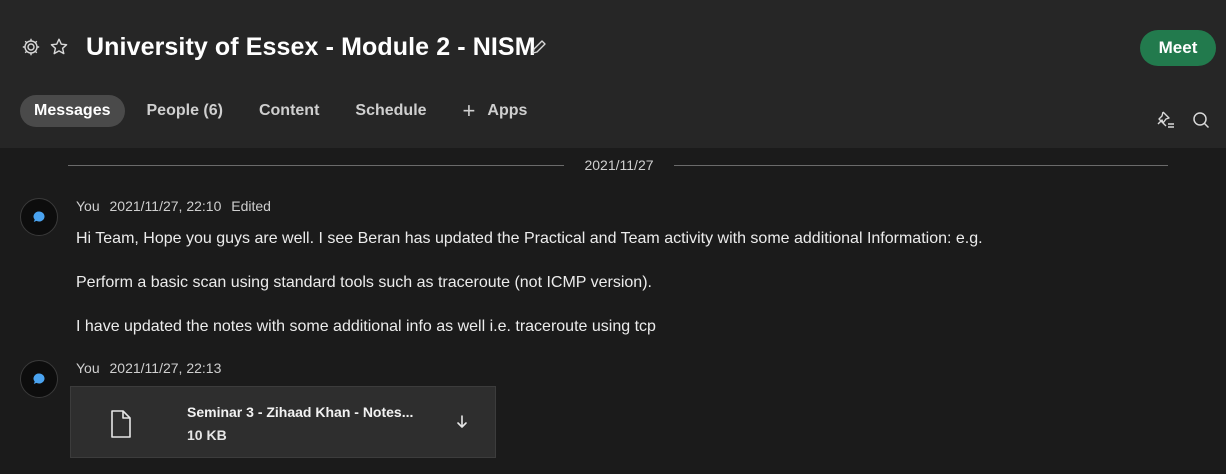 The image size is (1226, 474). What do you see at coordinates (462, 422) in the screenshot?
I see `download-icon` at bounding box center [462, 422].